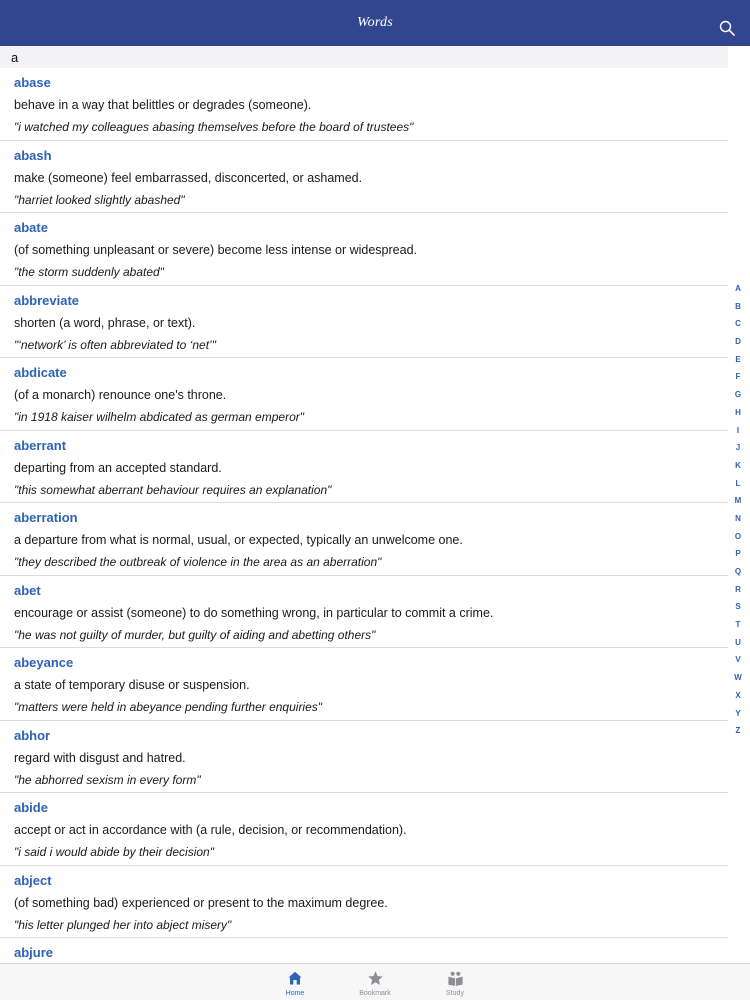 This screenshot has width=750, height=1000. I want to click on page-title: Words, so click(375, 22).